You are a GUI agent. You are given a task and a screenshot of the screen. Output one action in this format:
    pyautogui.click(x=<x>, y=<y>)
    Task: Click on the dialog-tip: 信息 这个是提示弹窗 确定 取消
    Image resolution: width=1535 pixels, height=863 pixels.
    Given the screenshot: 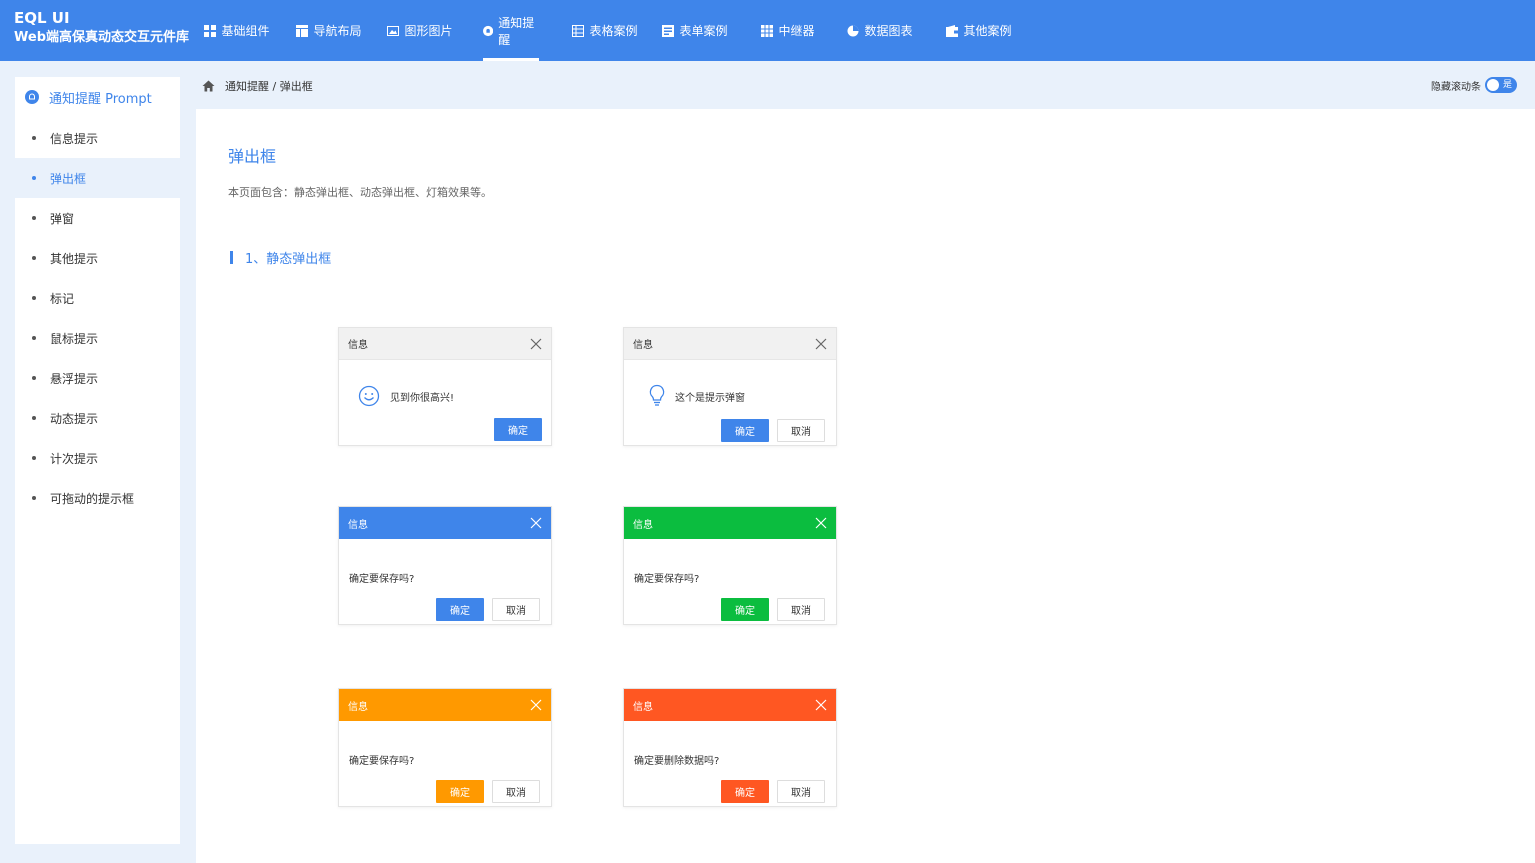 What is the action you would take?
    pyautogui.click(x=730, y=386)
    